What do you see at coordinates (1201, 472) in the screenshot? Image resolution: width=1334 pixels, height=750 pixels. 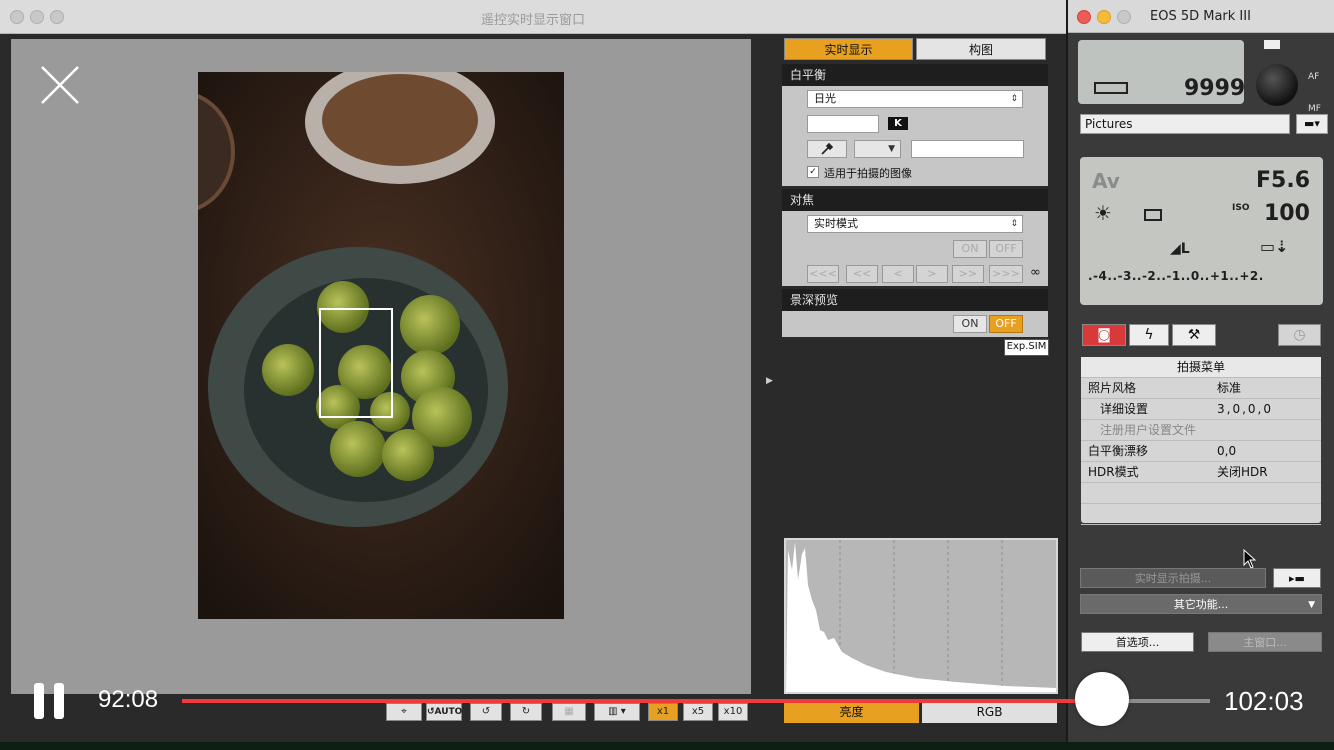 I see `menu-row-hdr: HDR模式 关闭HDR` at bounding box center [1201, 472].